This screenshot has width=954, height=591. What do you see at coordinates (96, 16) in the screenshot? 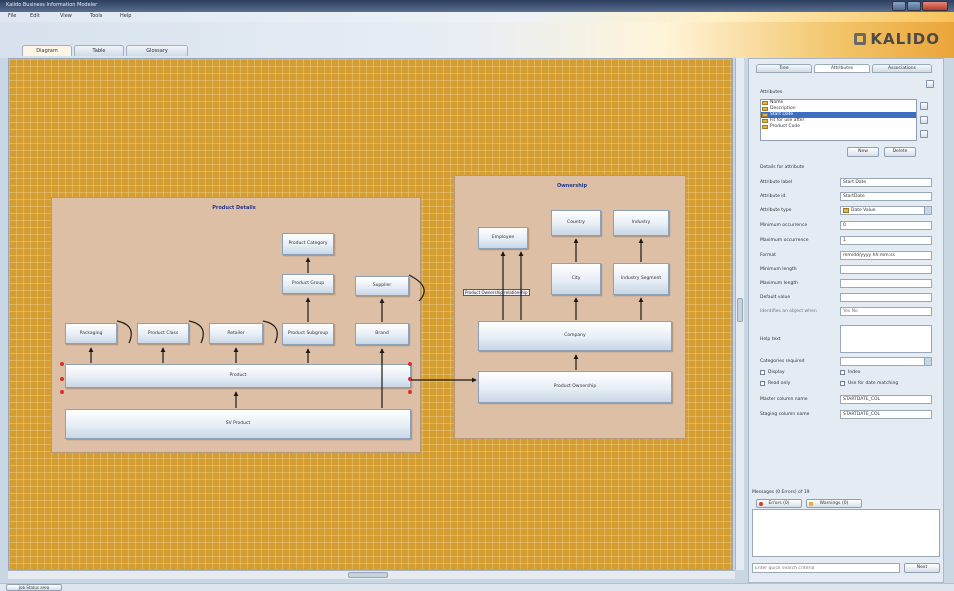
I see `menu-tools: Tools` at bounding box center [96, 16].